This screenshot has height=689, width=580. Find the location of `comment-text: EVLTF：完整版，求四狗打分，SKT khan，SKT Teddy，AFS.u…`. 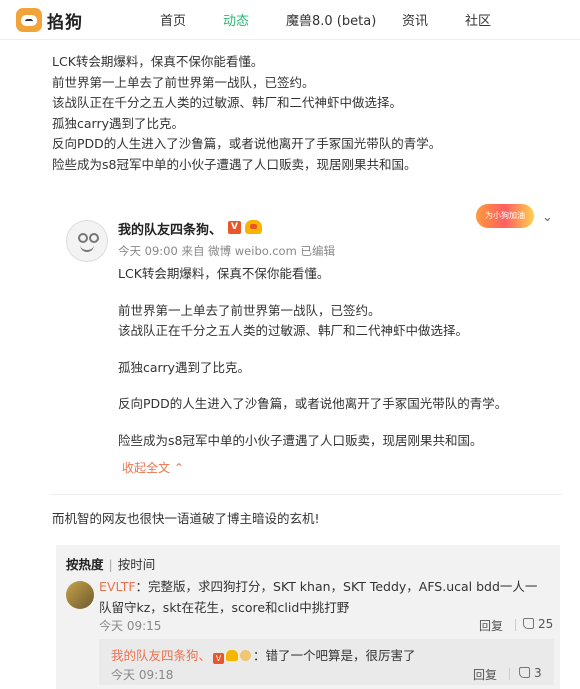

comment-text: EVLTF：完整版，求四狗打分，SKT khan，SKT Teddy，AFS.u… is located at coordinates (318, 585).